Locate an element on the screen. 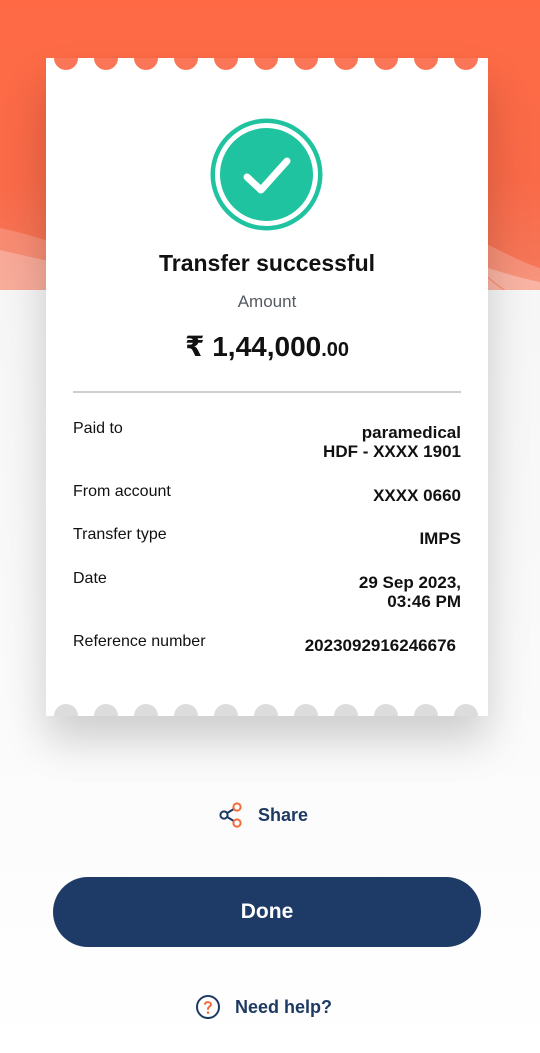  share-button: Share is located at coordinates (263, 815).